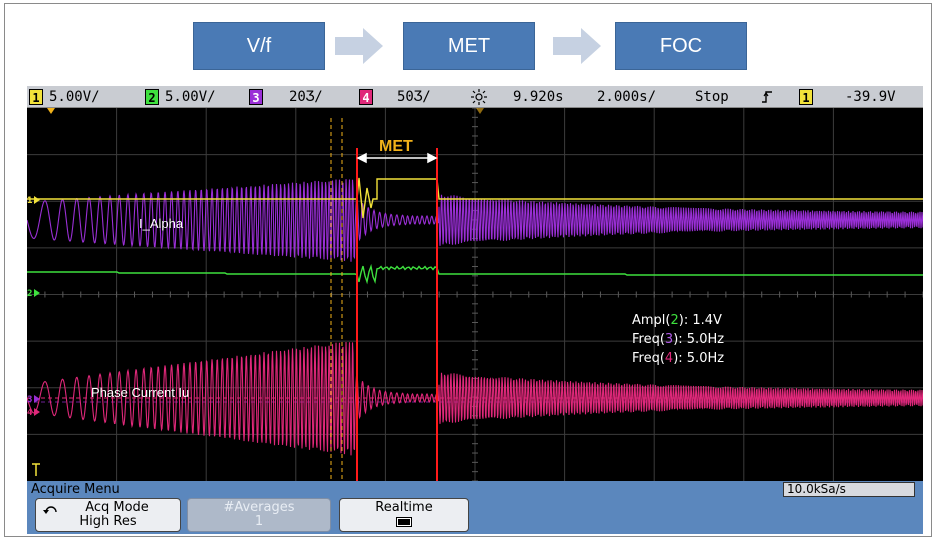  What do you see at coordinates (74, 97) in the screenshot?
I see `ch1-scale: 5.00V/` at bounding box center [74, 97].